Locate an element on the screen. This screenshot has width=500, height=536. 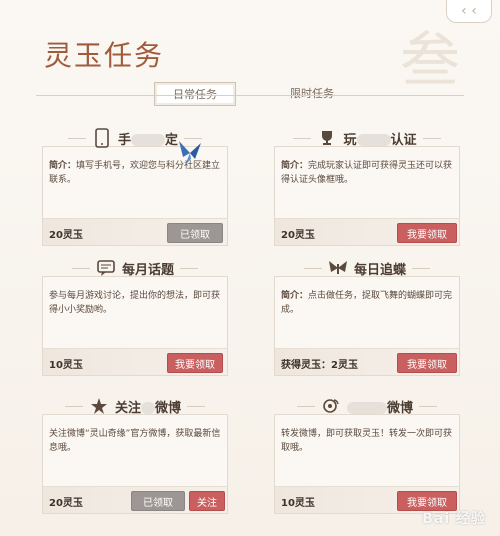
divider is located at coordinates (250, 95).